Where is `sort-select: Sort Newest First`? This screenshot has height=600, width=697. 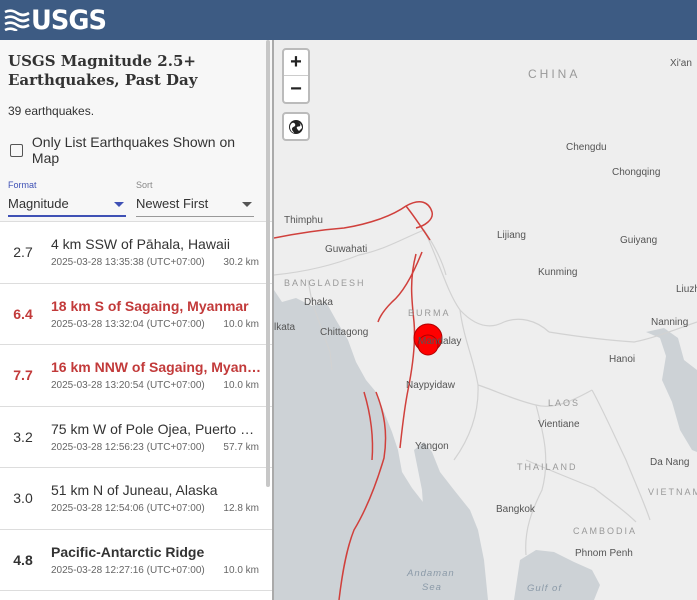
sort-select: Sort Newest First is located at coordinates (195, 198).